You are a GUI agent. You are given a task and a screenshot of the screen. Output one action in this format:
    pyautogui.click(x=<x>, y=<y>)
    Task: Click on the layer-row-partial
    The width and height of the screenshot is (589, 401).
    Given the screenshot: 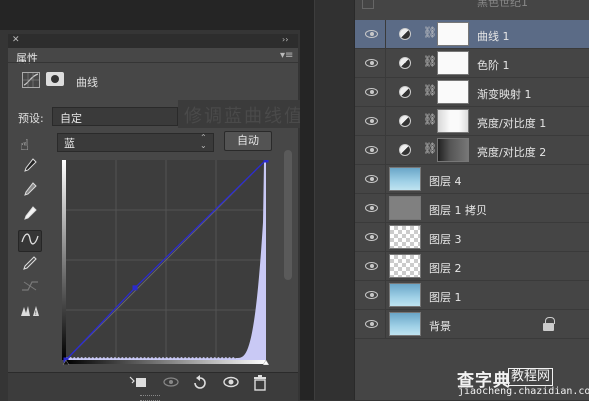 What is the action you would take?
    pyautogui.click(x=472, y=6)
    